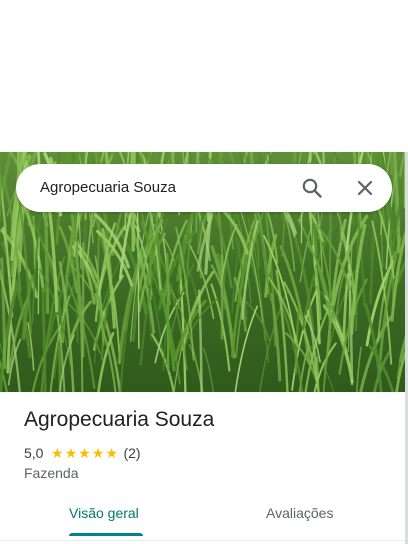 The image size is (408, 544). I want to click on tab-overview-label: Visão geral, so click(104, 513).